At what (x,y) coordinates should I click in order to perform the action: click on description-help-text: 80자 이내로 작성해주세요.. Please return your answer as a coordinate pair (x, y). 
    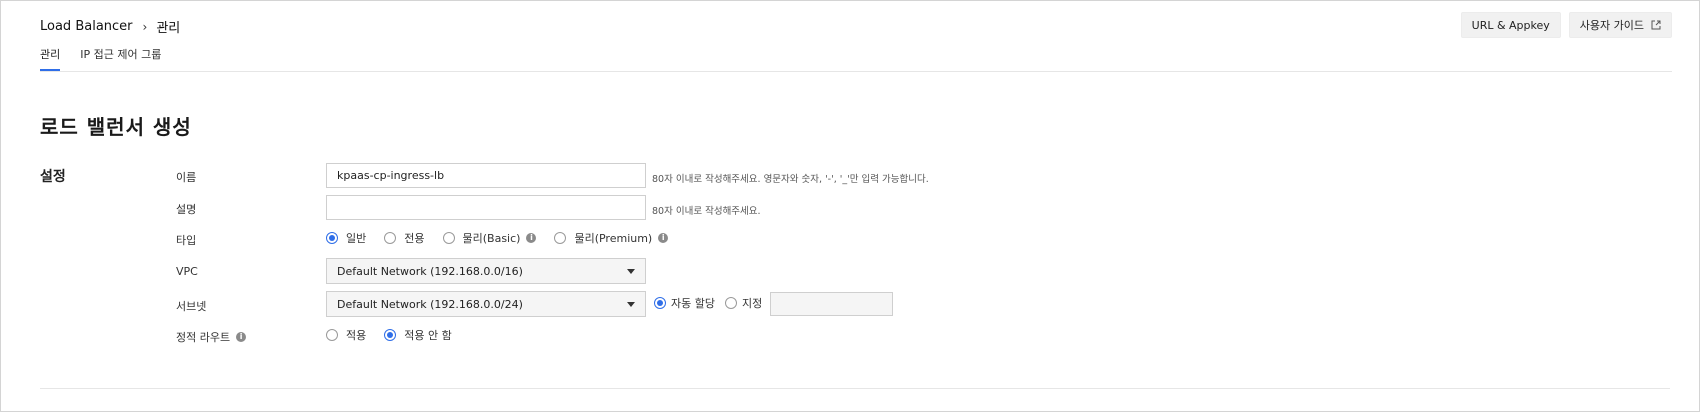
    Looking at the image, I should click on (706, 211).